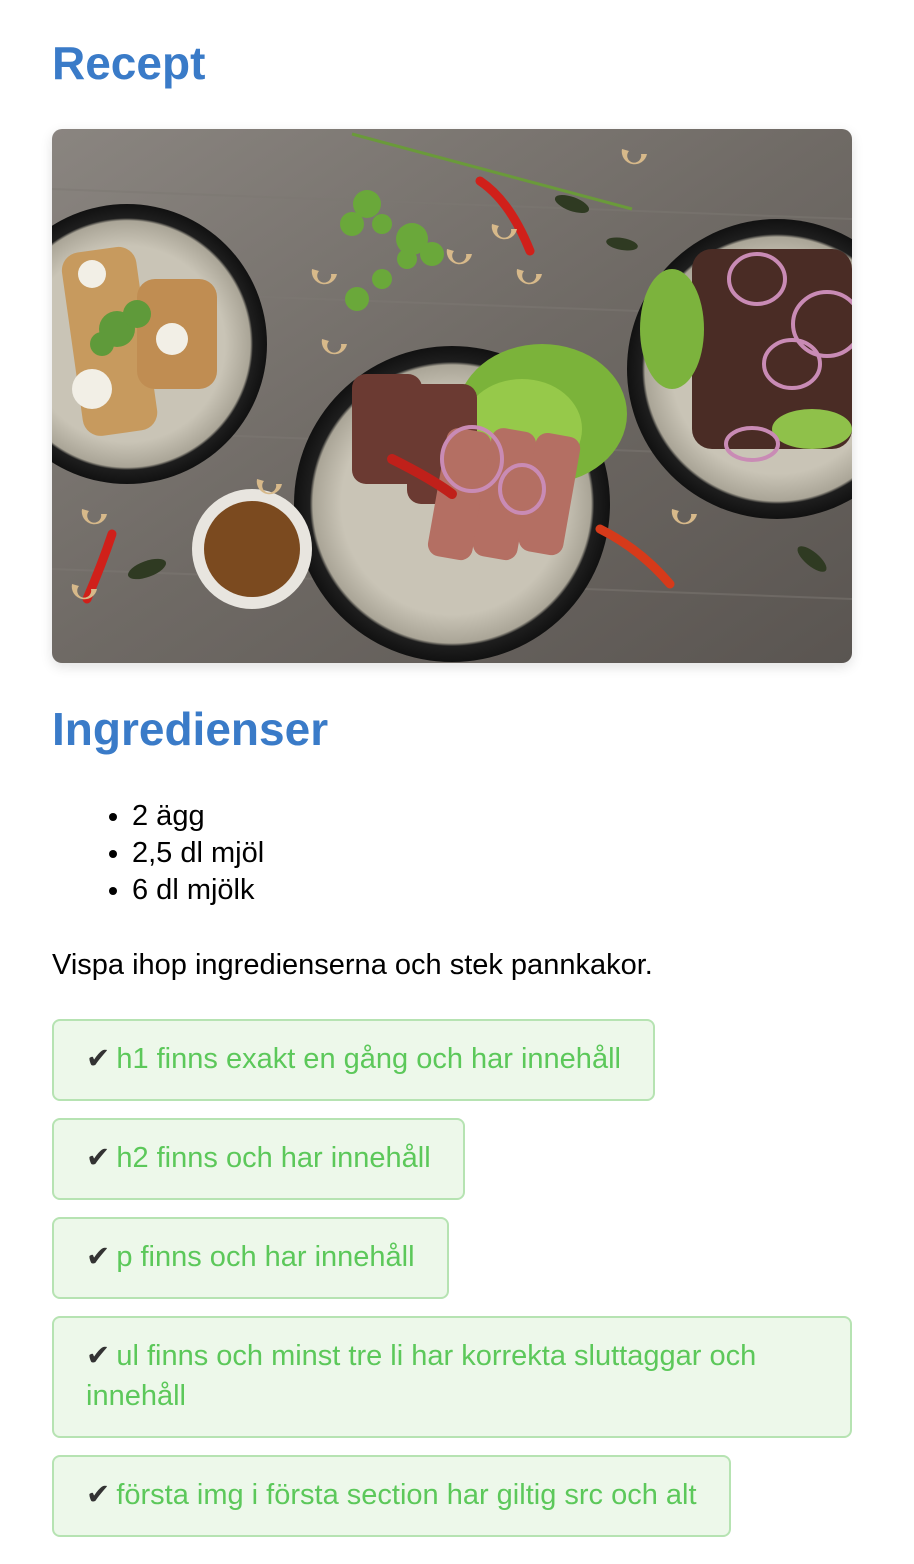  I want to click on ingredients-heading: Ingredienser, so click(190, 729).